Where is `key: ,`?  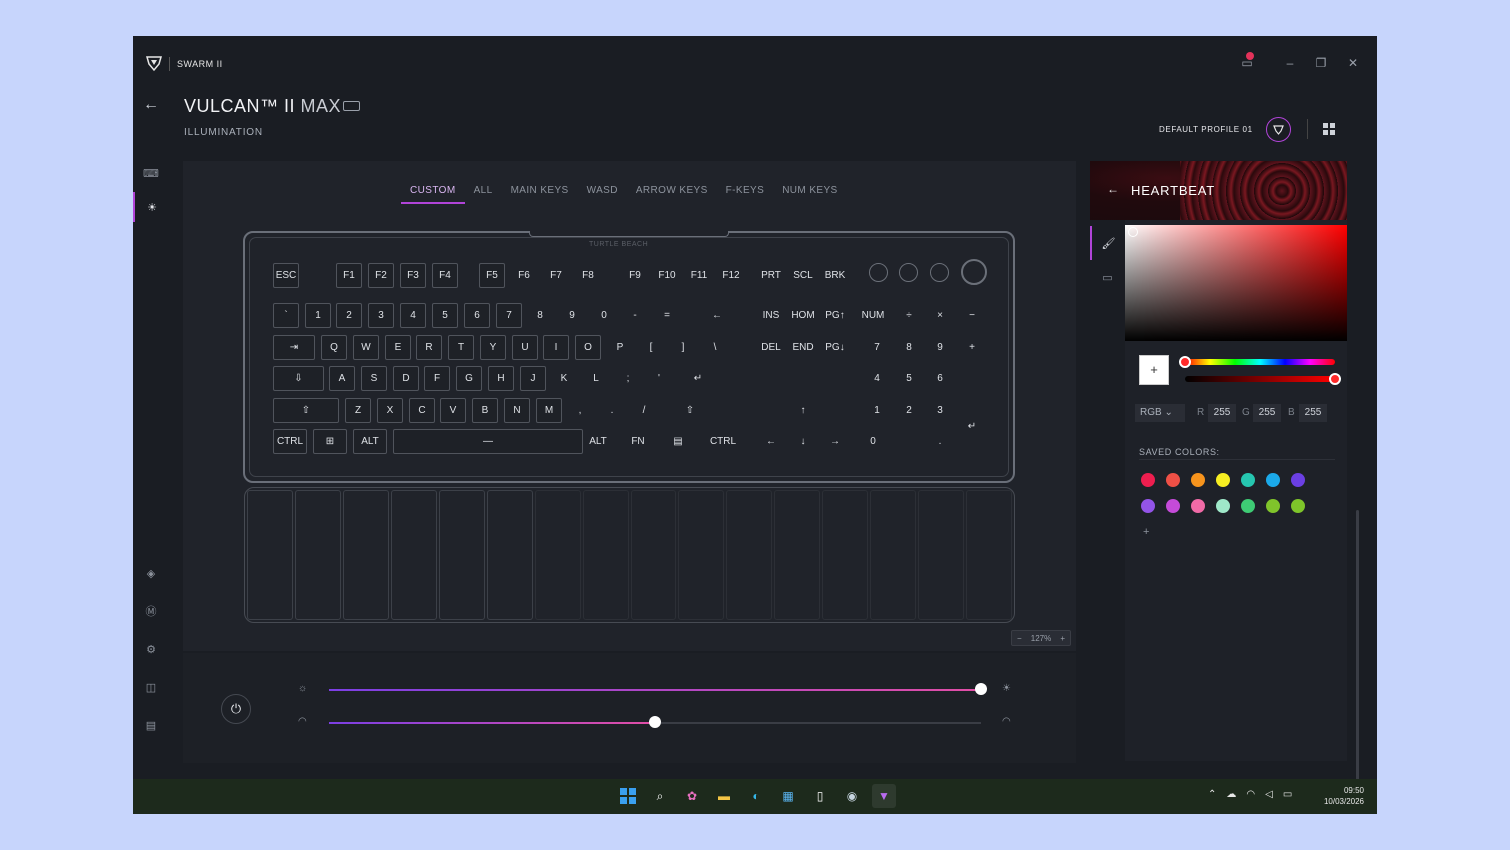
key: , is located at coordinates (580, 410).